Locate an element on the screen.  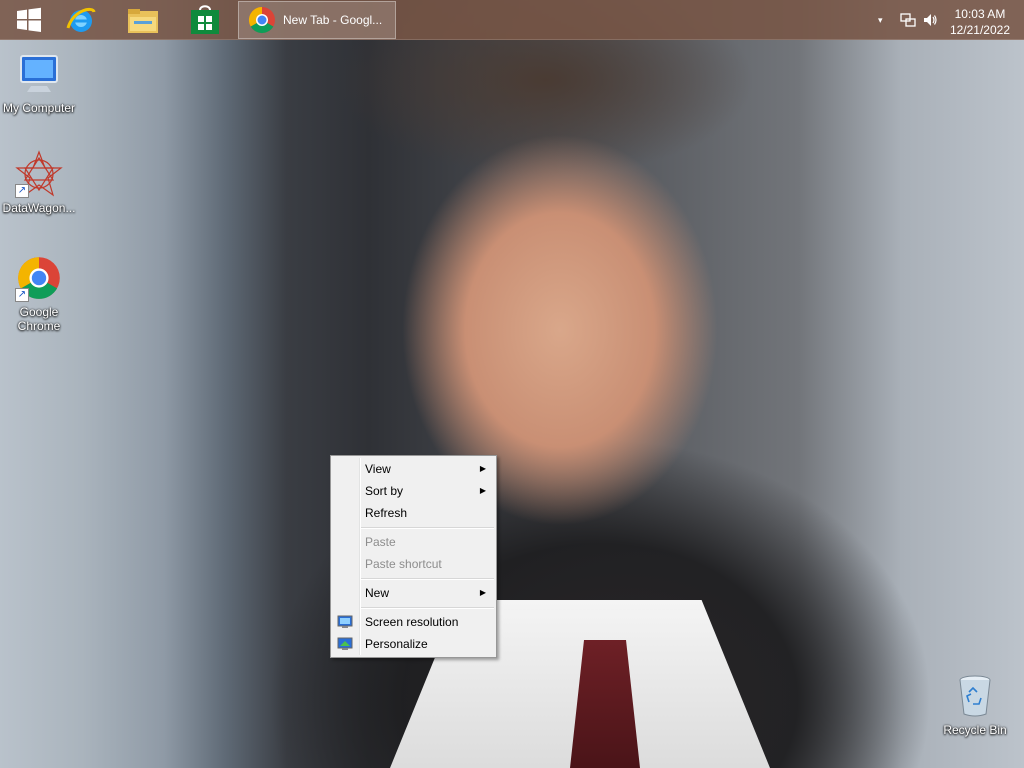
screen-resolution-icon is located at coordinates (345, 621).